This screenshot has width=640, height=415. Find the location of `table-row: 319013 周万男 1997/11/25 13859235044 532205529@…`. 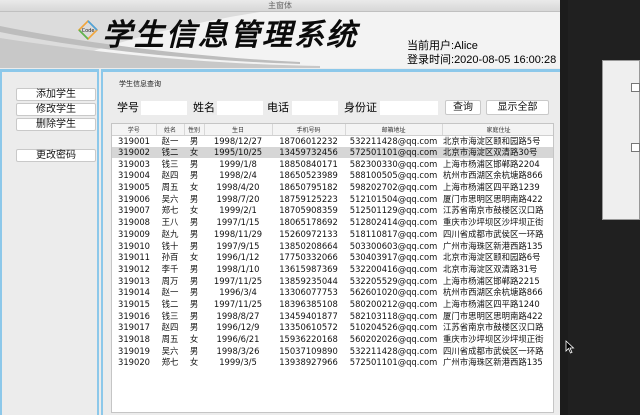

table-row: 319013 周万男 1997/11/25 13859235044 532205529@… is located at coordinates (332, 281).